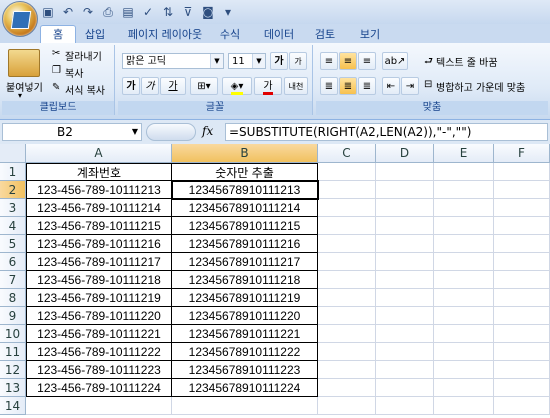 The height and width of the screenshot is (418, 550). I want to click on cell-a14, so click(99, 406).